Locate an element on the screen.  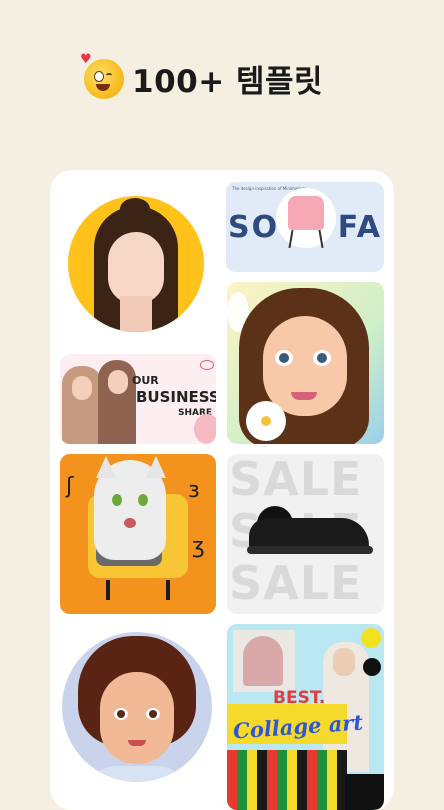
daisy-flower-icon is located at coordinates (266, 421).